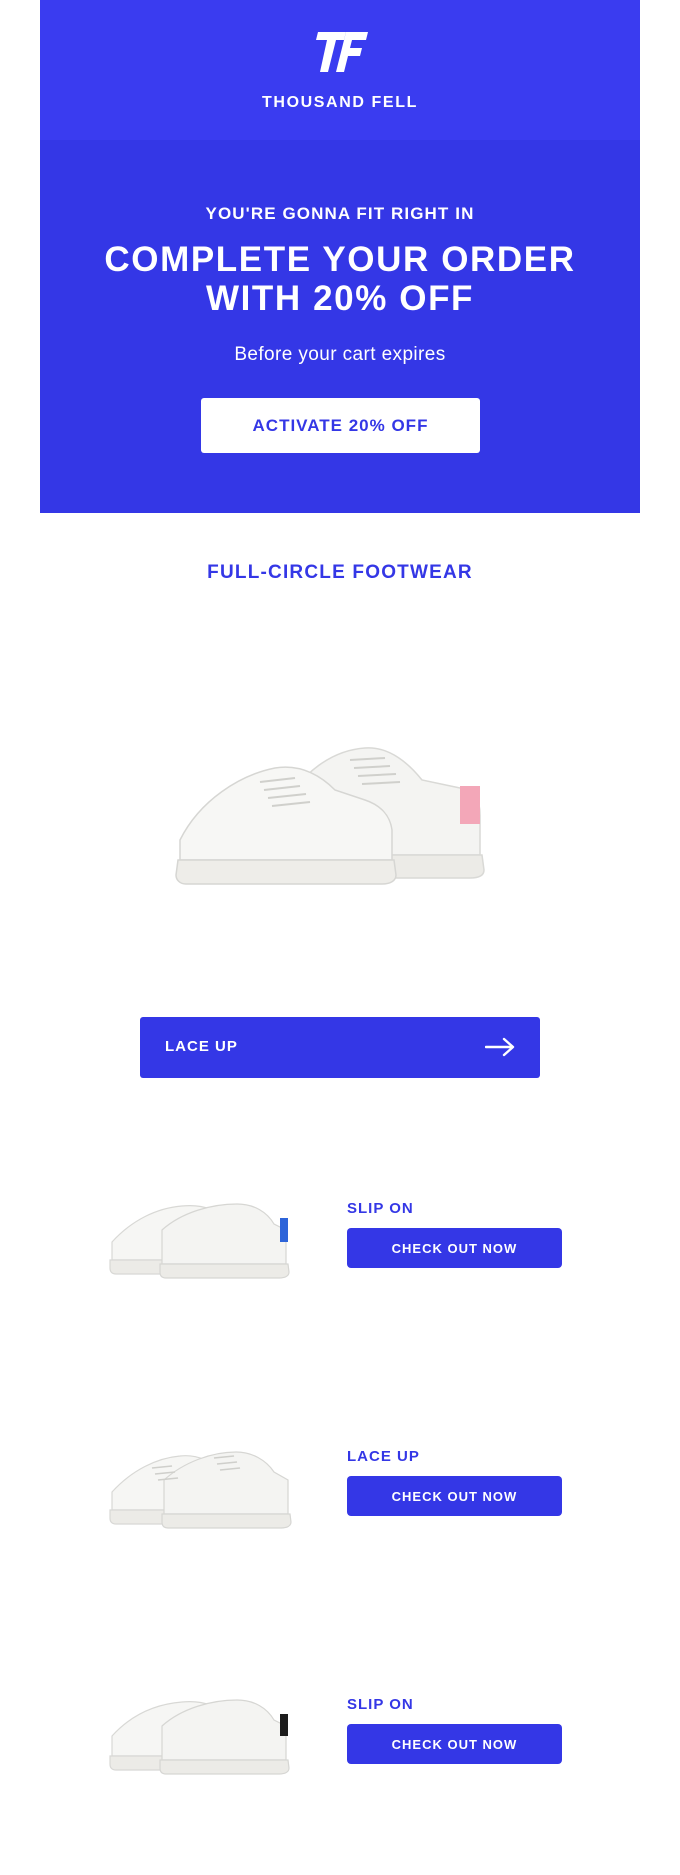  I want to click on lace-up-featured-button: LACE UP, so click(340, 1047).